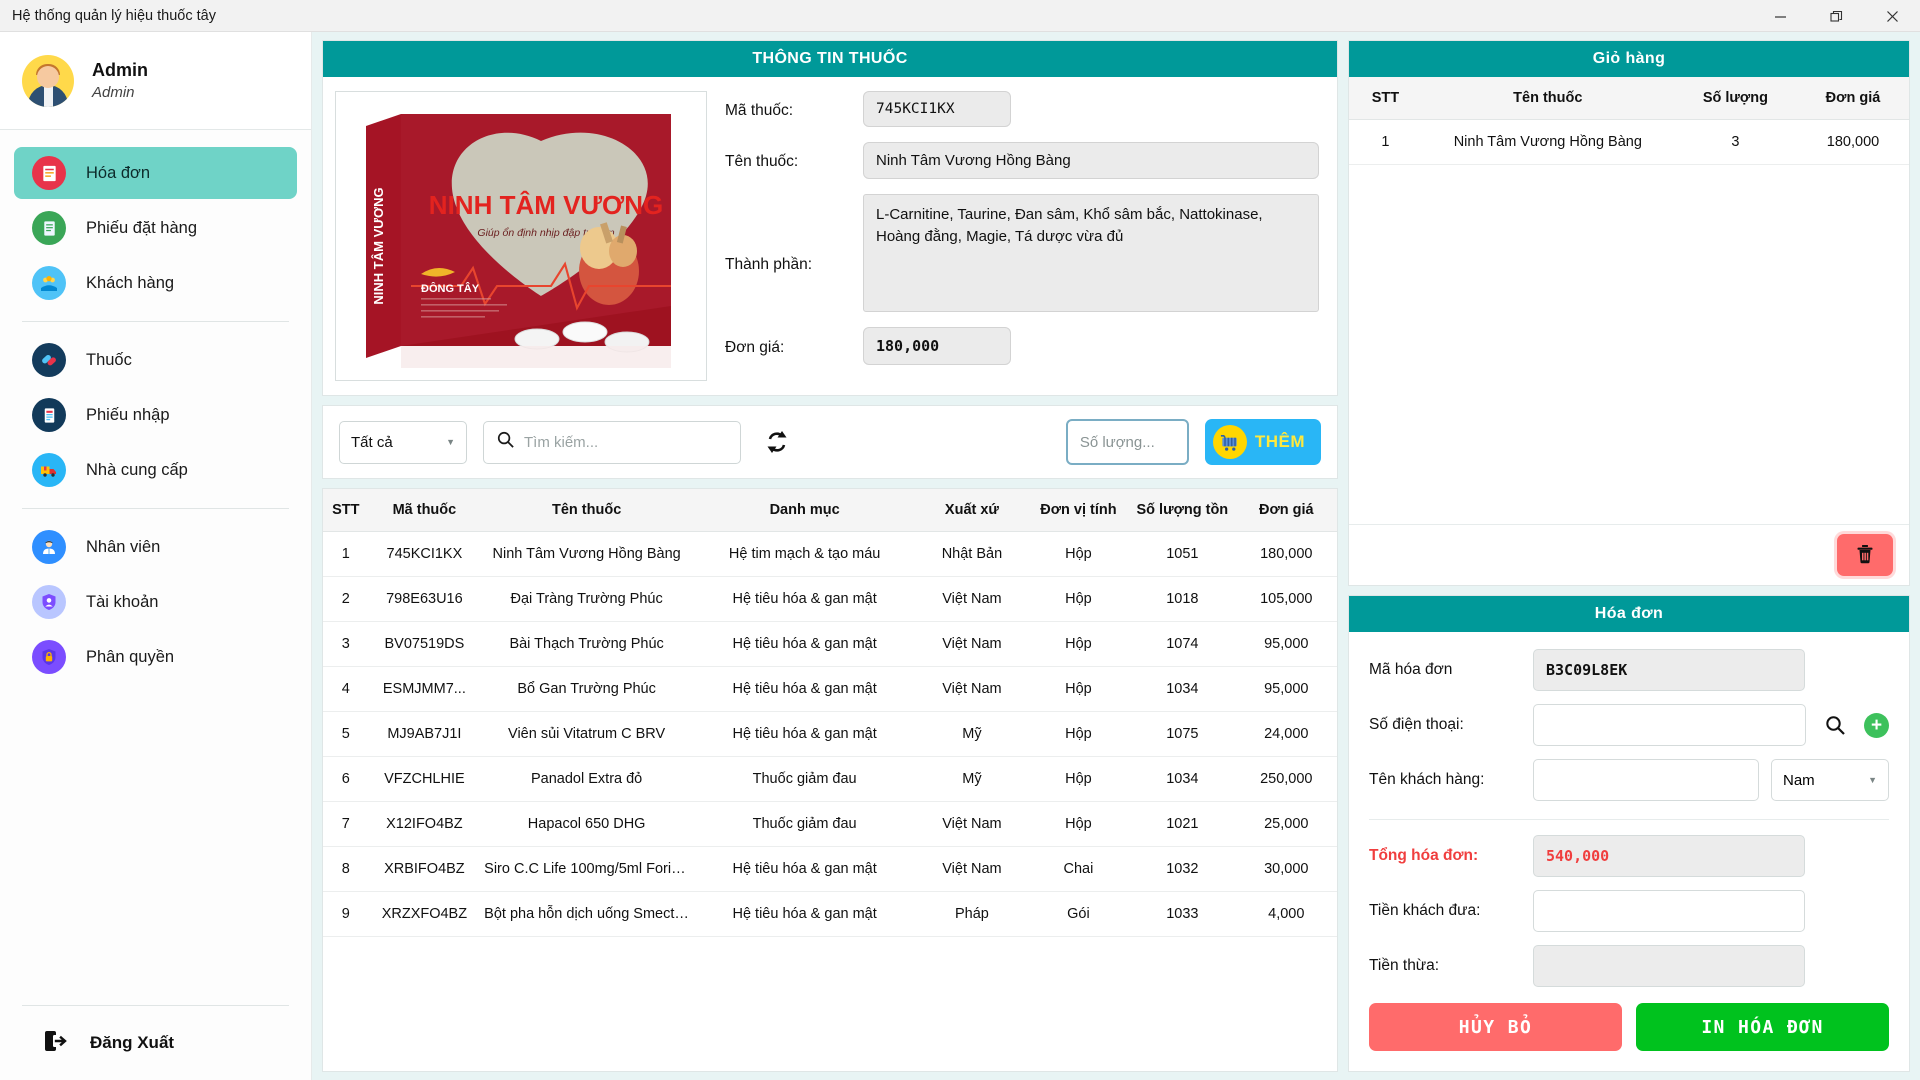 This screenshot has height=1080, width=1920. I want to click on cell-price: 95,000, so click(1286, 644).